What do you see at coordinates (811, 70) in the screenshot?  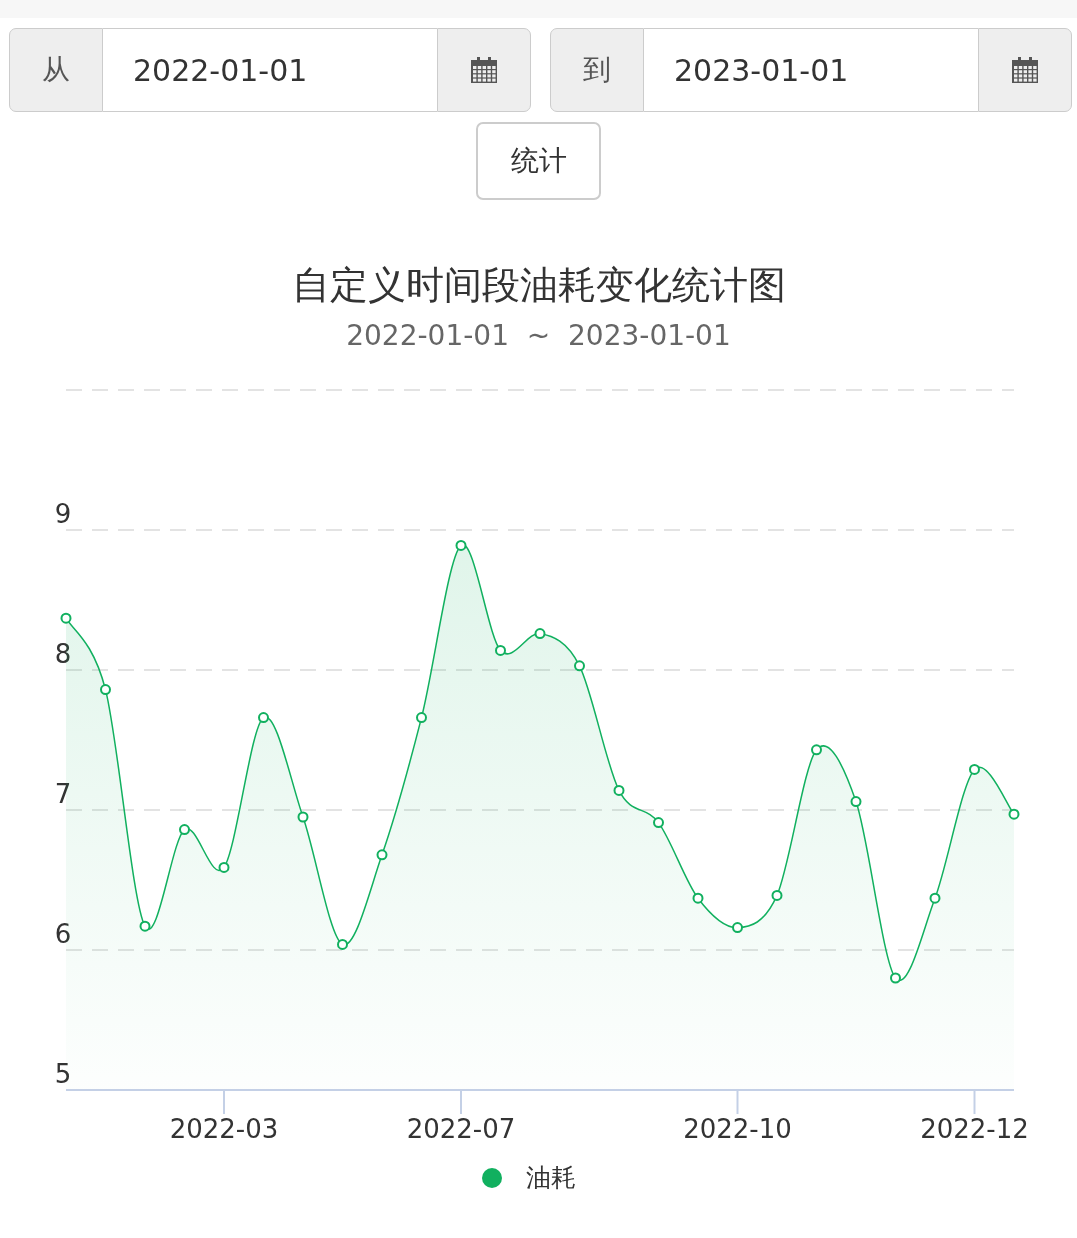 I see `date-field: 2023-01-01` at bounding box center [811, 70].